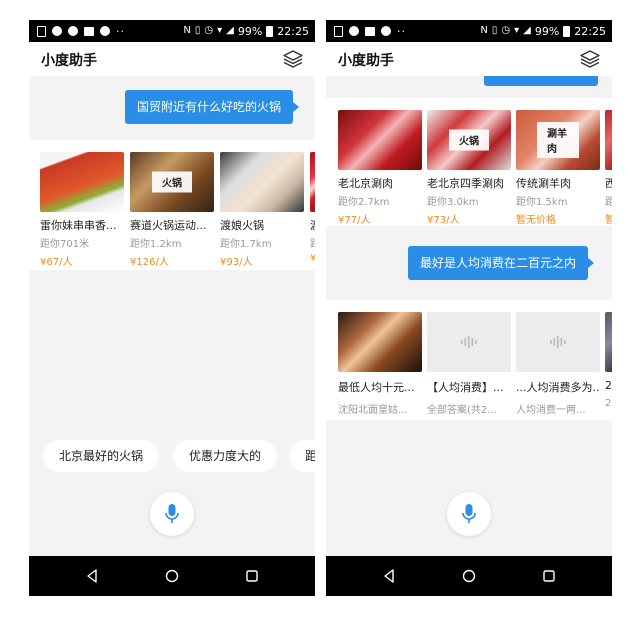  I want to click on restaurant-name: 渡, so click(312, 225).